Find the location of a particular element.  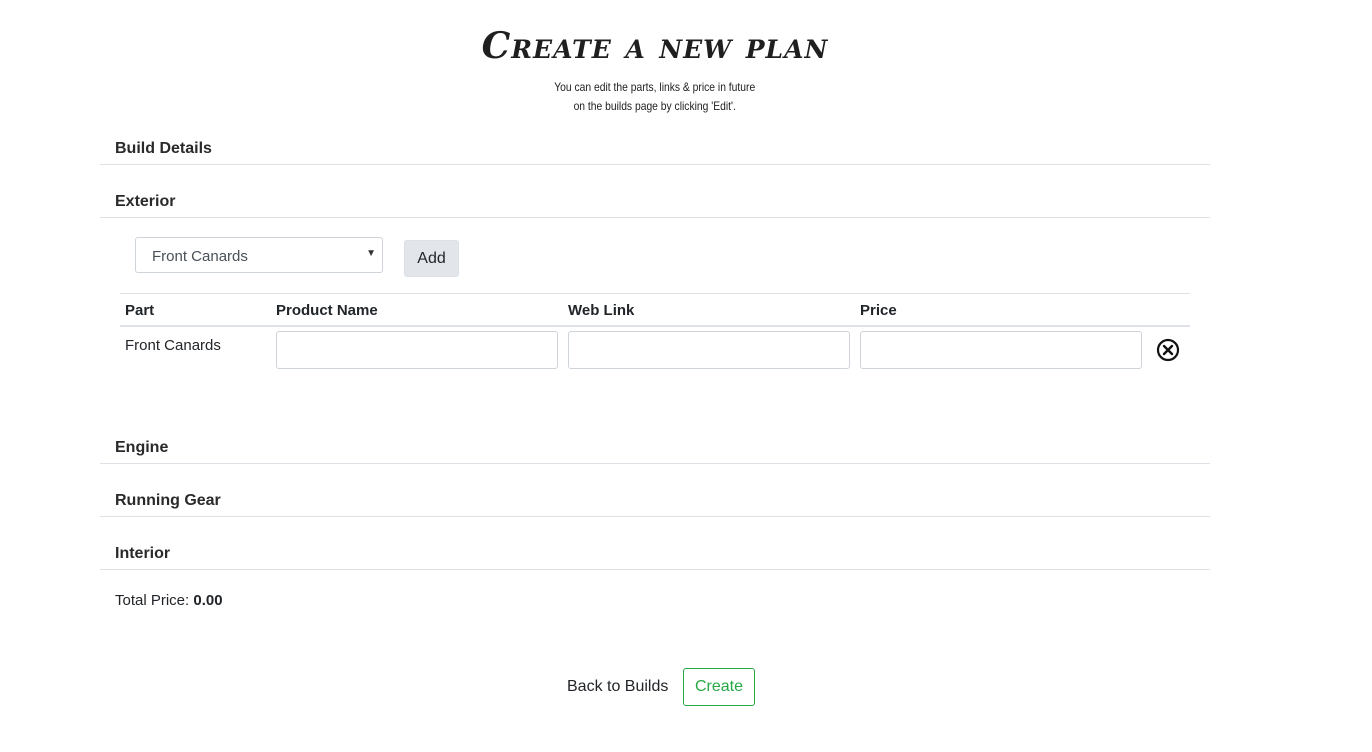

section-exterior: Exterior is located at coordinates (655, 202).